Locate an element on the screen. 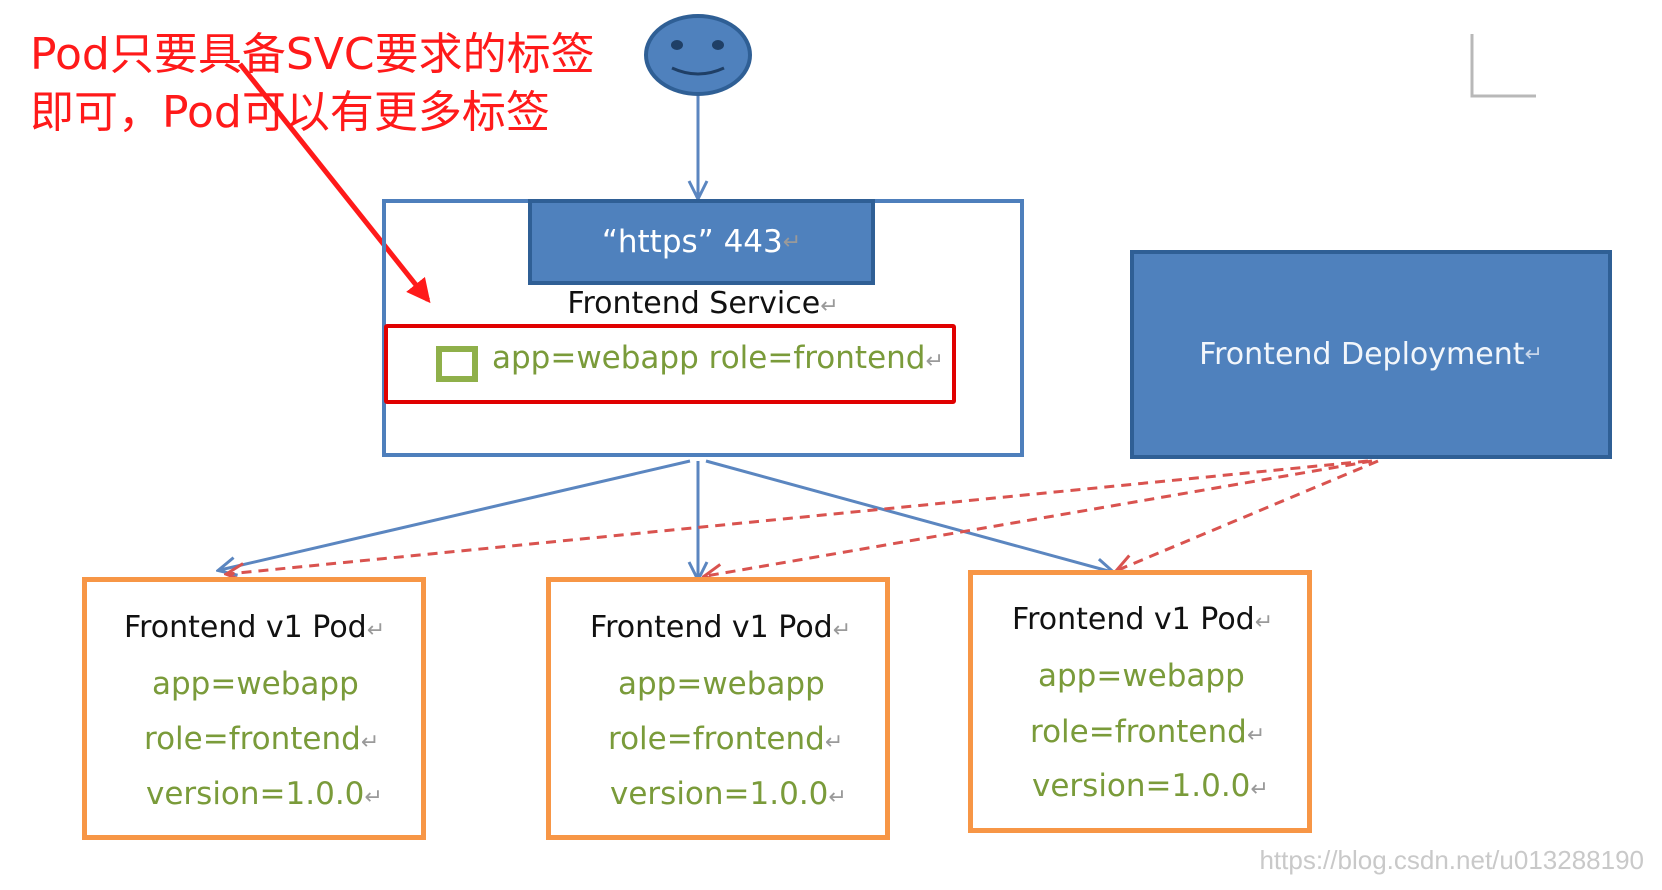 Image resolution: width=1662 pixels, height=890 pixels. service-title: Frontend Service is located at coordinates (694, 303).